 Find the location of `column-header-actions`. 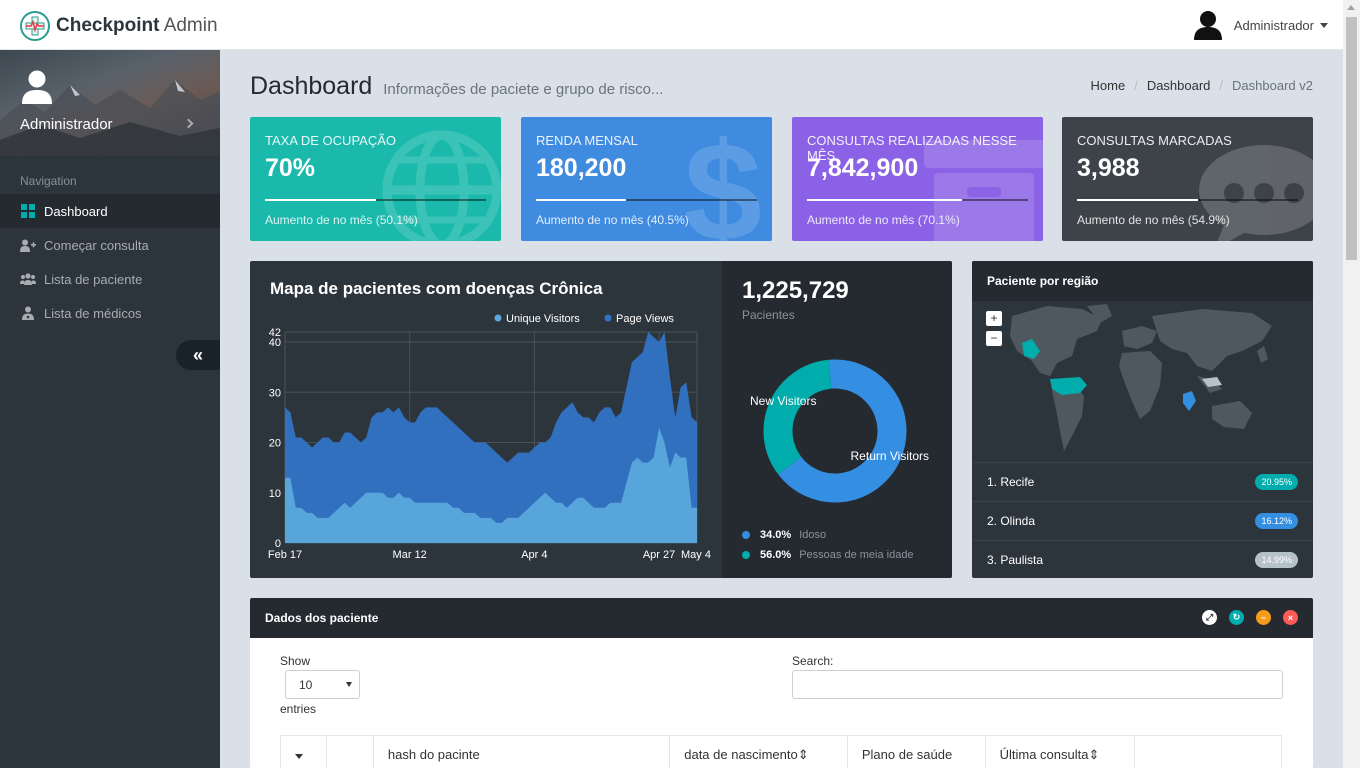

column-header-actions is located at coordinates (1208, 752).